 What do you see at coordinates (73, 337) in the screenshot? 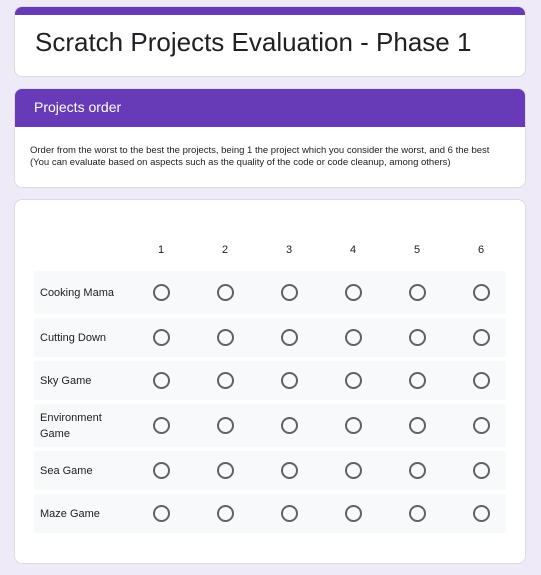
I see `row-label: Cutting Down` at bounding box center [73, 337].